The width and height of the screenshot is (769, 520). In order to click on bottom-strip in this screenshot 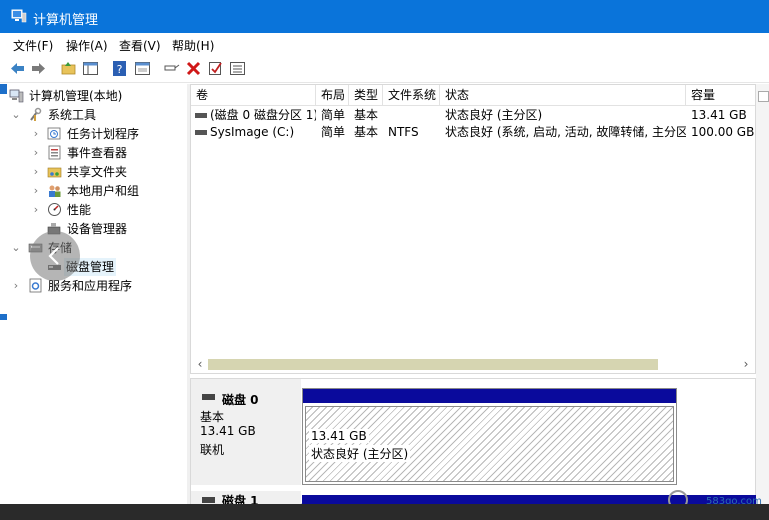, I will do `click(384, 512)`.